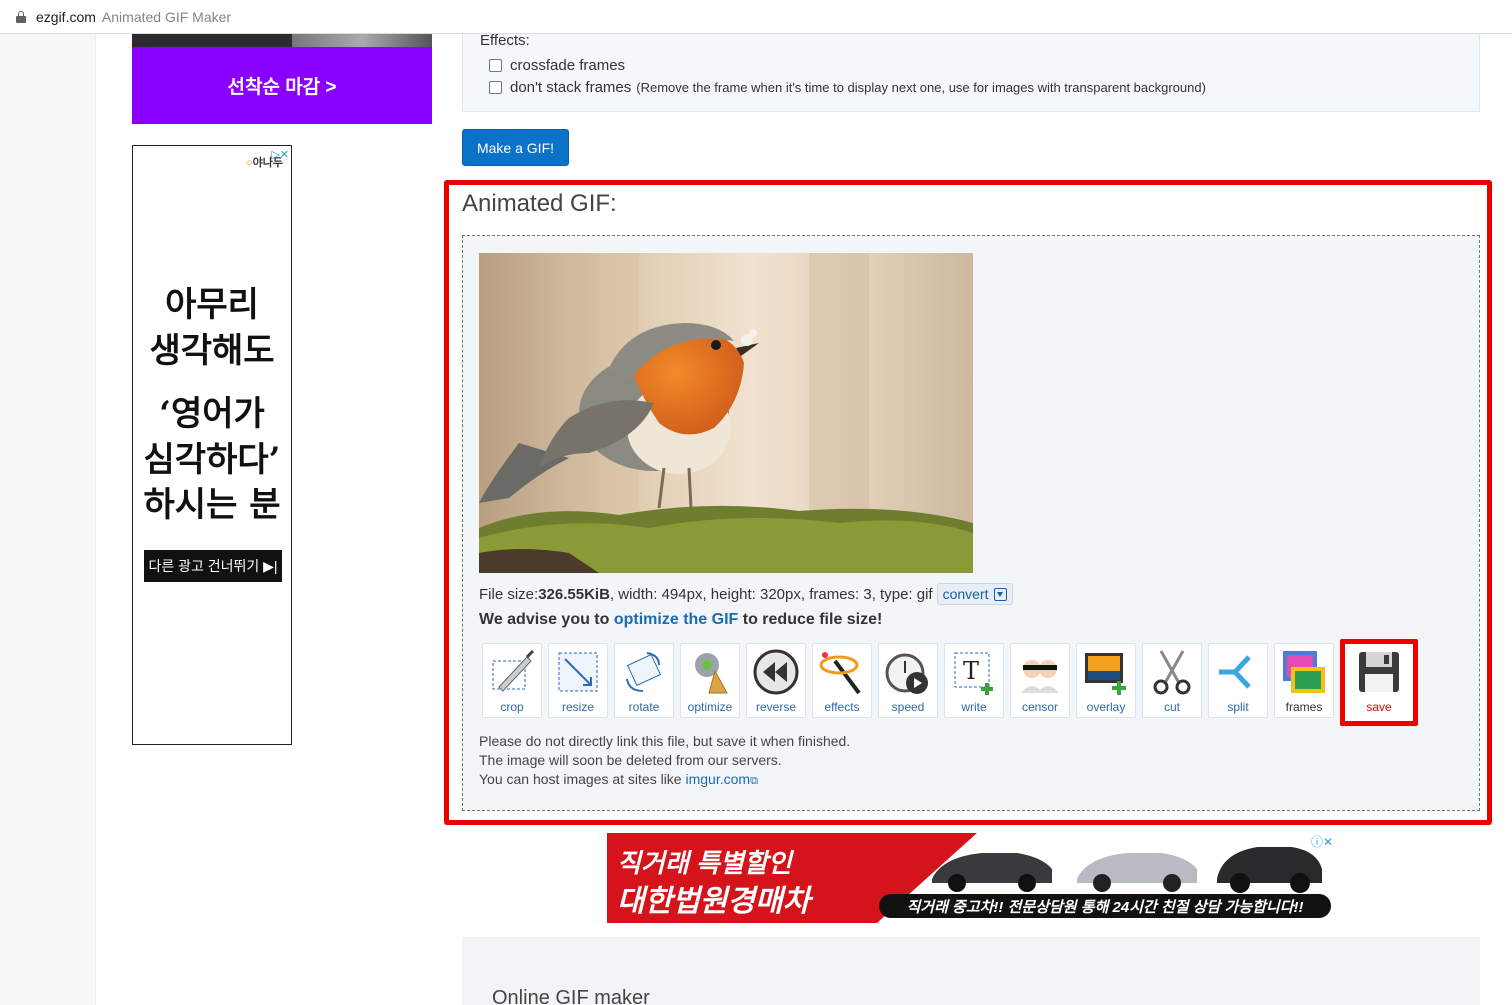  What do you see at coordinates (495, 87) in the screenshot?
I see `dont-stack-checkbox` at bounding box center [495, 87].